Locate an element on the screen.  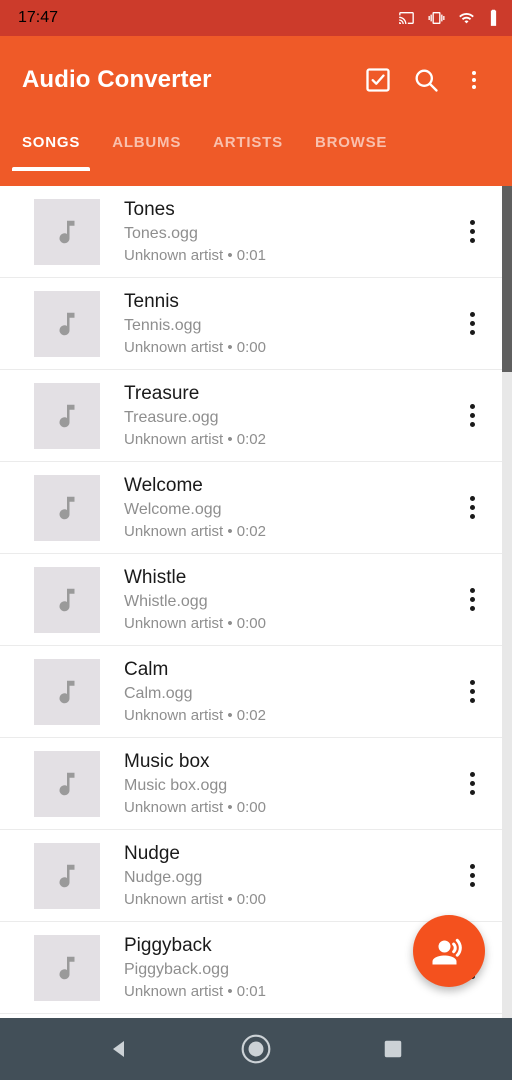
battery-icon is located at coordinates (493, 18).